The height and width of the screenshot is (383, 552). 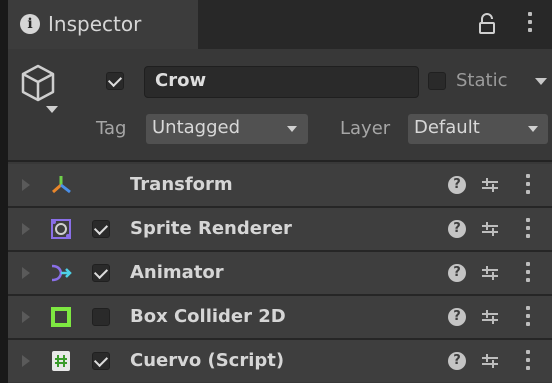 What do you see at coordinates (541, 81) in the screenshot?
I see `static-dropdown-arrow-icon` at bounding box center [541, 81].